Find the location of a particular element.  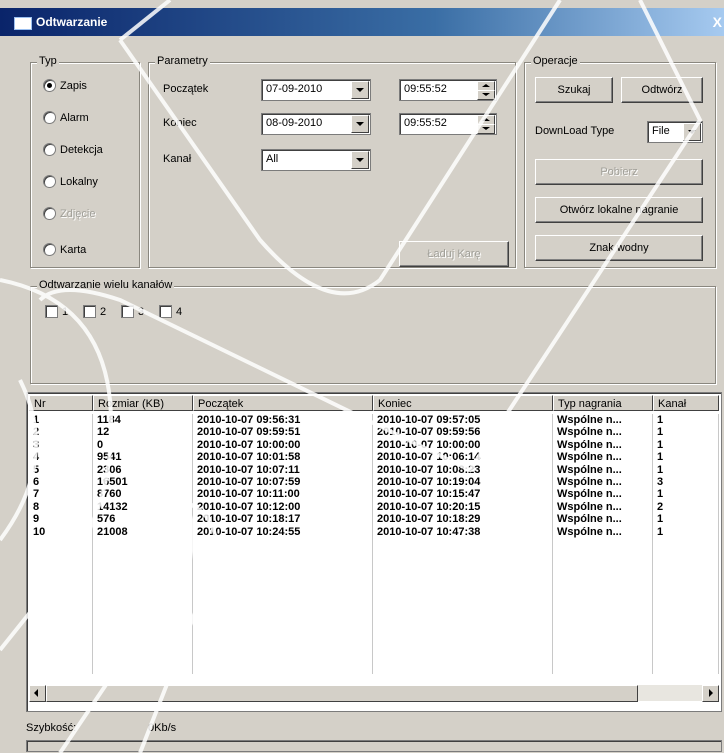

start-date-picker: 07-09-2010 is located at coordinates (316, 90).